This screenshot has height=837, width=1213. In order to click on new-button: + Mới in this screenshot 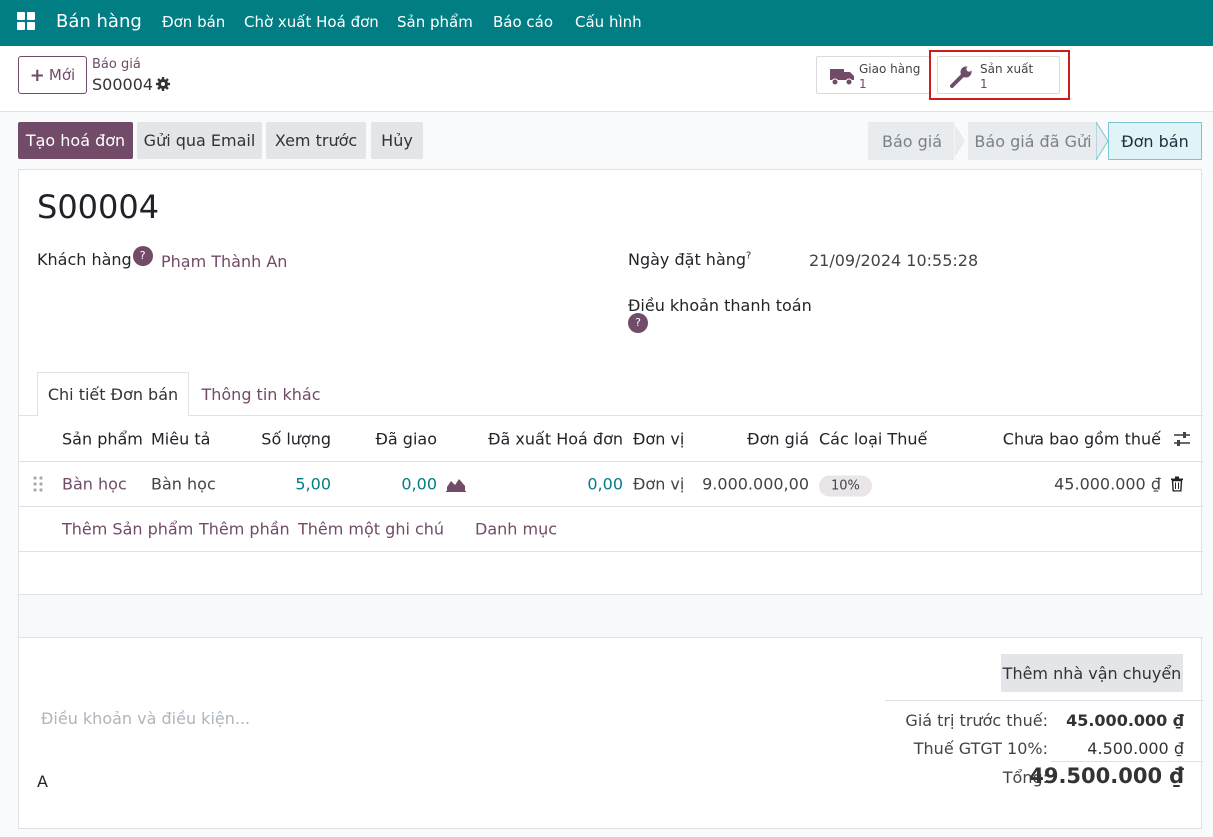, I will do `click(52, 75)`.